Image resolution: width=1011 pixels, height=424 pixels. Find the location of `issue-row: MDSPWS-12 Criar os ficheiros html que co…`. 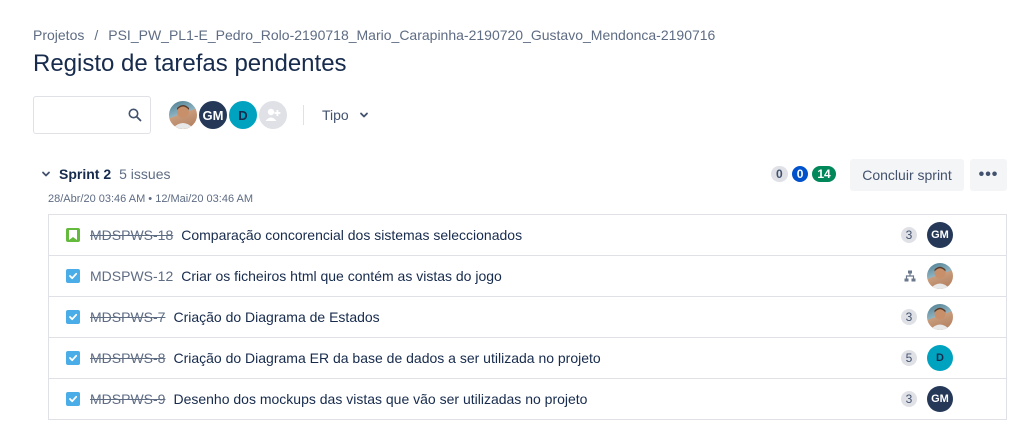

issue-row: MDSPWS-12 Criar os ficheiros html que co… is located at coordinates (527, 276).